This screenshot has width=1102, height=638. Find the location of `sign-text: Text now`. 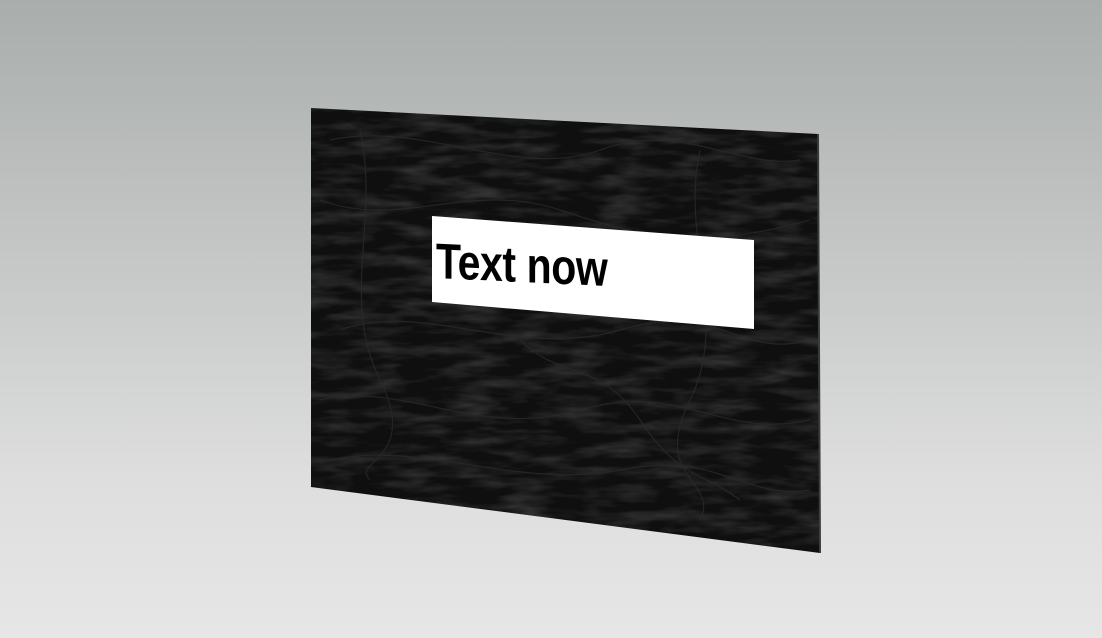

sign-text: Text now is located at coordinates (522, 265).